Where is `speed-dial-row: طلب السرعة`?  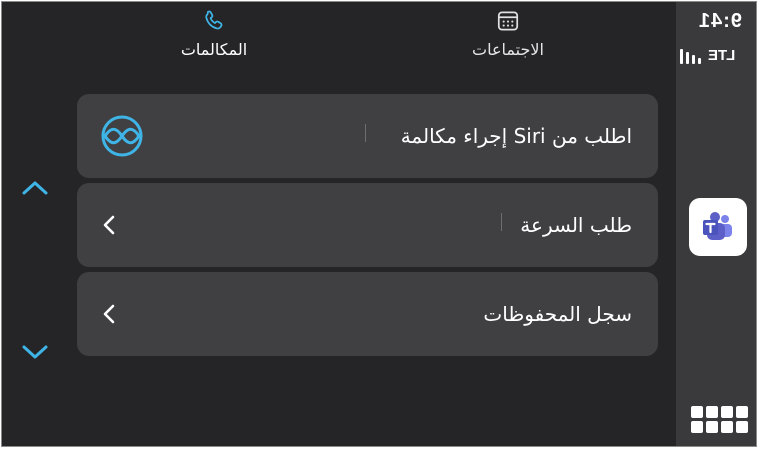 speed-dial-row: طلب السرعة is located at coordinates (367, 225).